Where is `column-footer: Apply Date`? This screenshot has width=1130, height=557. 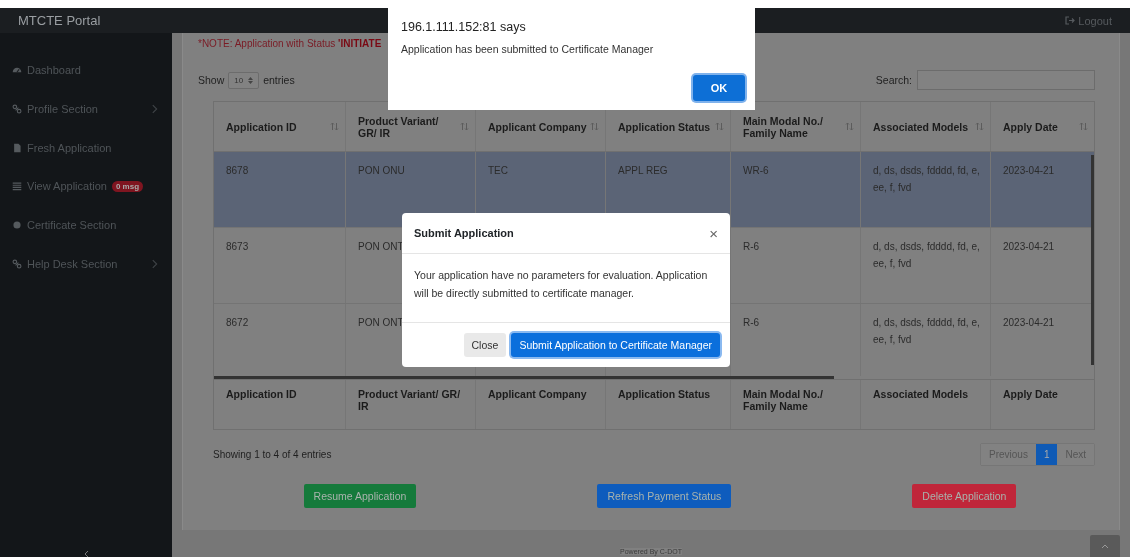
column-footer: Apply Date is located at coordinates (1030, 394).